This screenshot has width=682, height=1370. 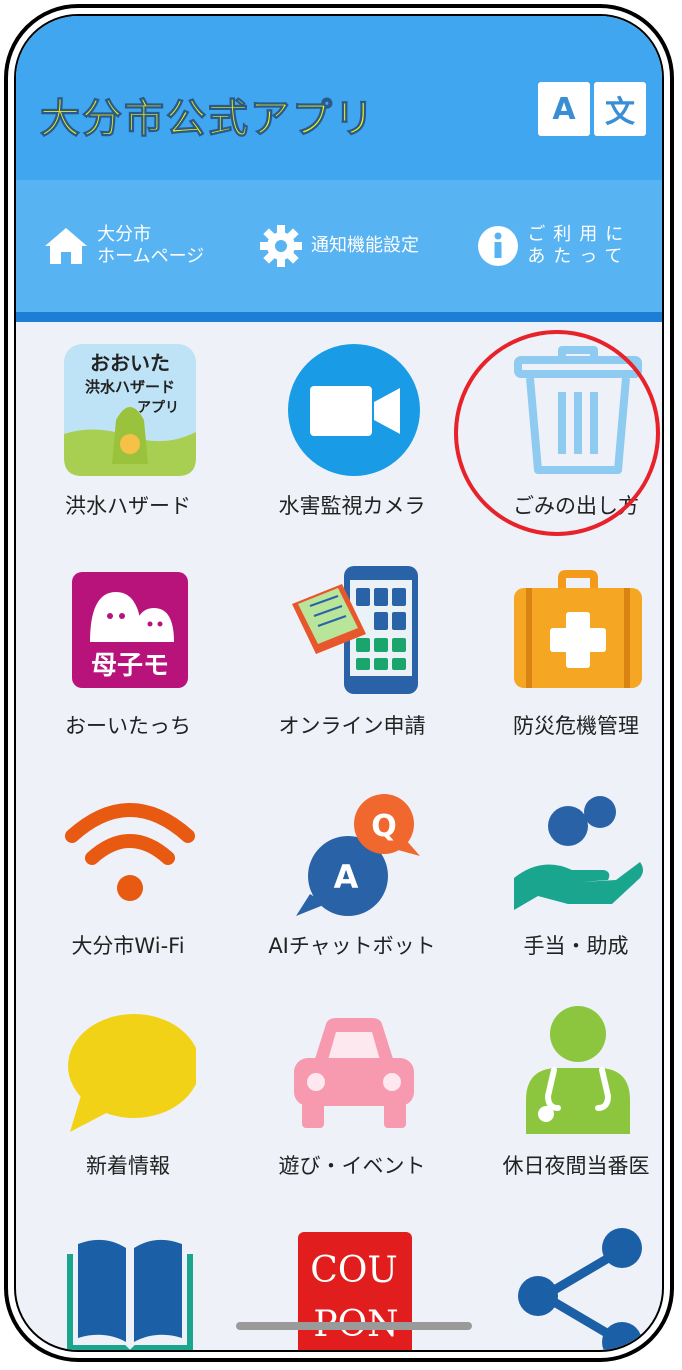 What do you see at coordinates (578, 1070) in the screenshot?
I see `doctor-icon` at bounding box center [578, 1070].